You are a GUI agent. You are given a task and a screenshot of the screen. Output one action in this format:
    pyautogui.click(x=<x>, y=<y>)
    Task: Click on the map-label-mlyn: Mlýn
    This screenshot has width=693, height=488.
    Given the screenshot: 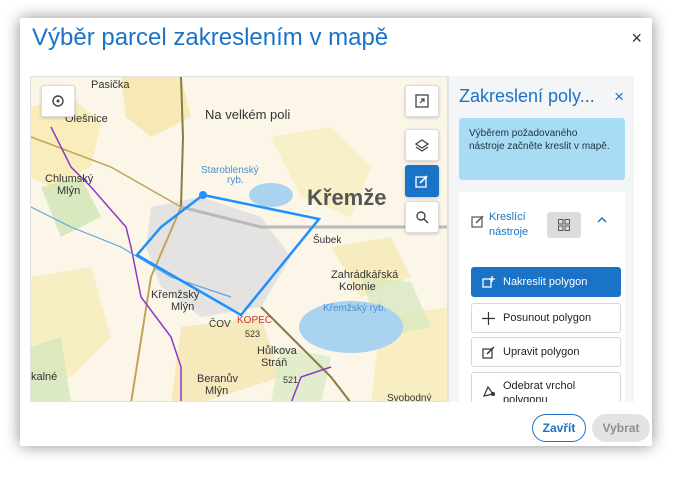 What is the action you would take?
    pyautogui.click(x=69, y=191)
    